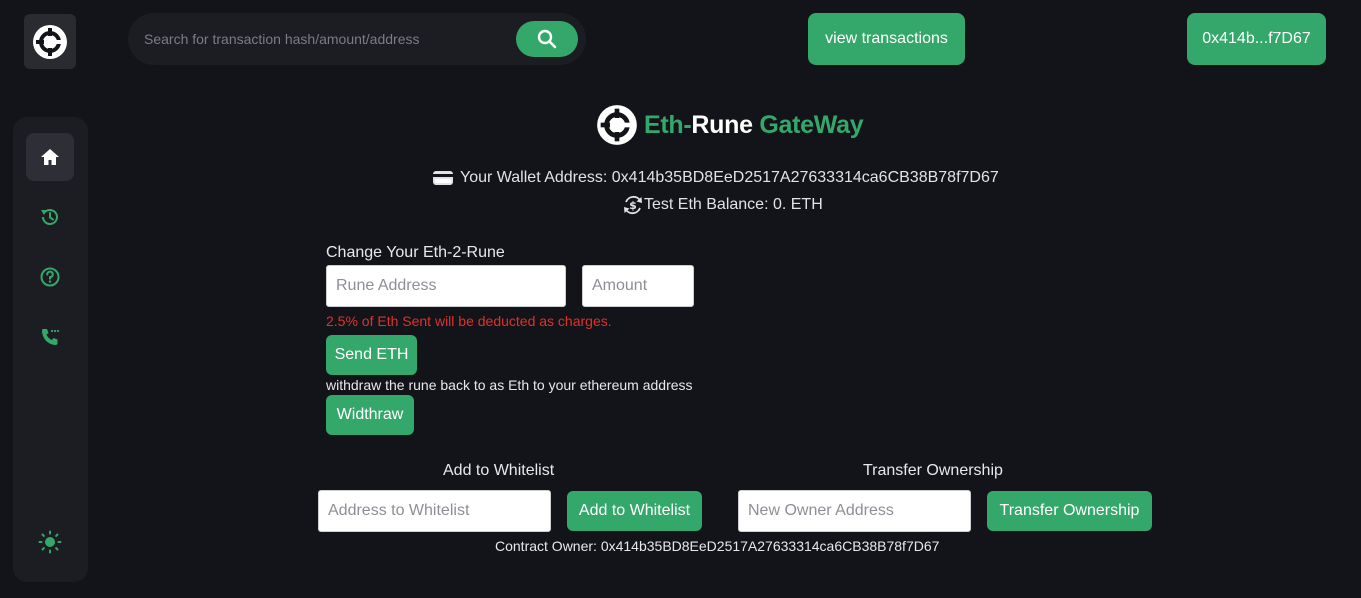  Describe the element at coordinates (933, 470) in the screenshot. I see `ownership-heading: Transfer Ownership` at that location.